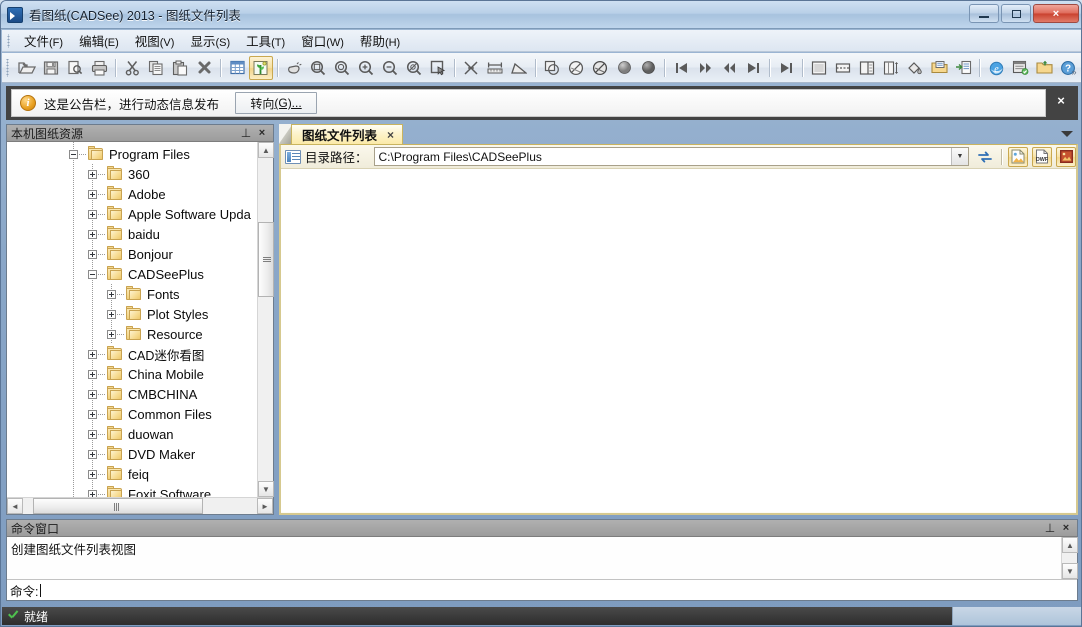 The width and height of the screenshot is (1082, 627). I want to click on open-folder-icon, so click(27, 68).